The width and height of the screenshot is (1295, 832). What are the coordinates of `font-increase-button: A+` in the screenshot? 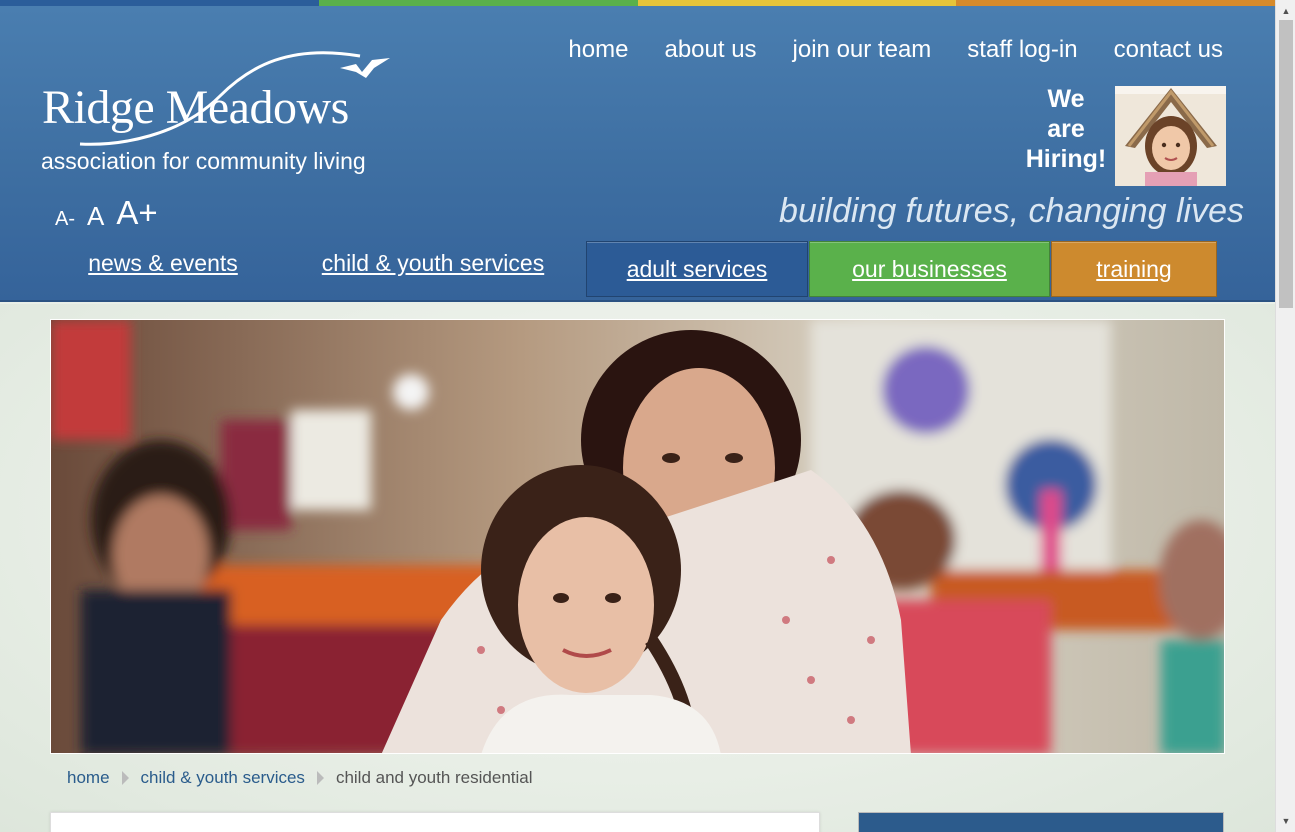 It's located at (136, 212).